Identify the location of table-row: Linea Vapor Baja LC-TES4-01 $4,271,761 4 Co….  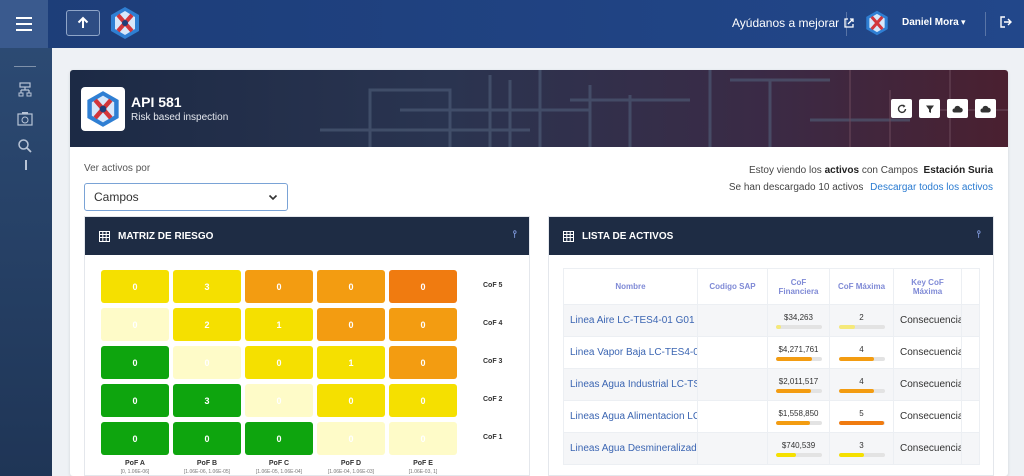
(771, 352).